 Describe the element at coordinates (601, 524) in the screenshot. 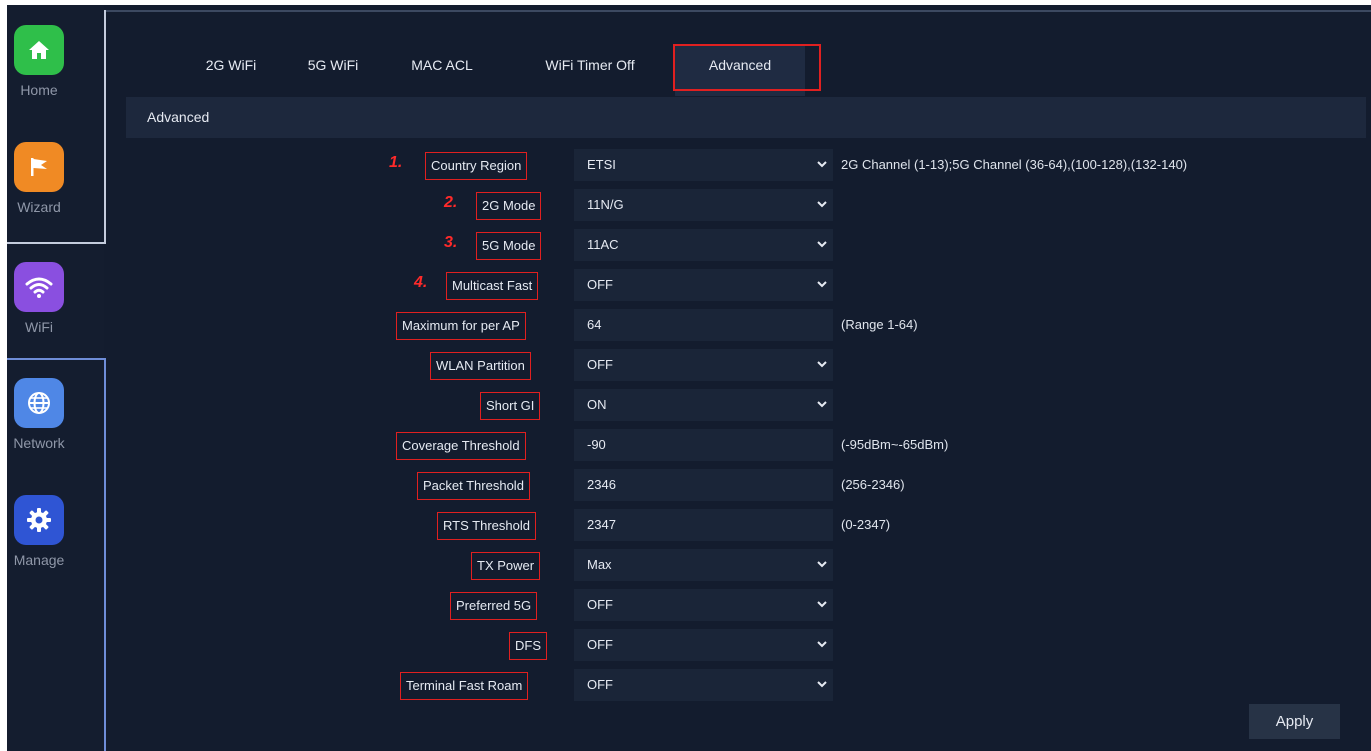

I see `input-value: 2347` at that location.